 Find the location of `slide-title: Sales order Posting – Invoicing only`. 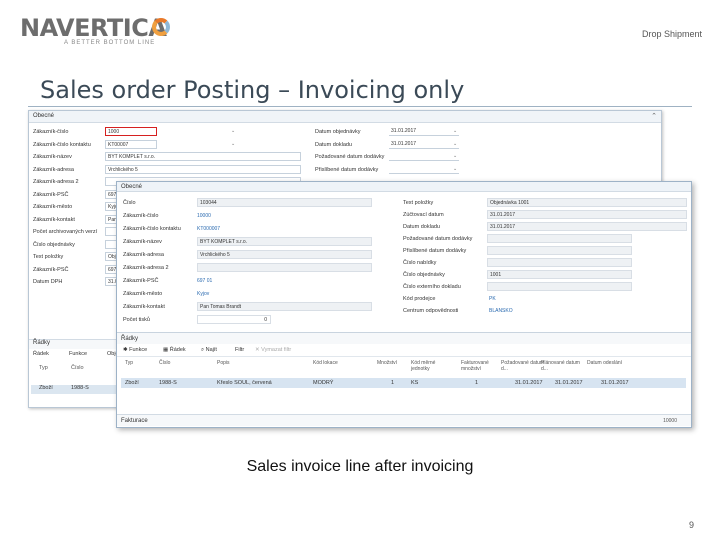

slide-title: Sales order Posting – Invoicing only is located at coordinates (252, 90).